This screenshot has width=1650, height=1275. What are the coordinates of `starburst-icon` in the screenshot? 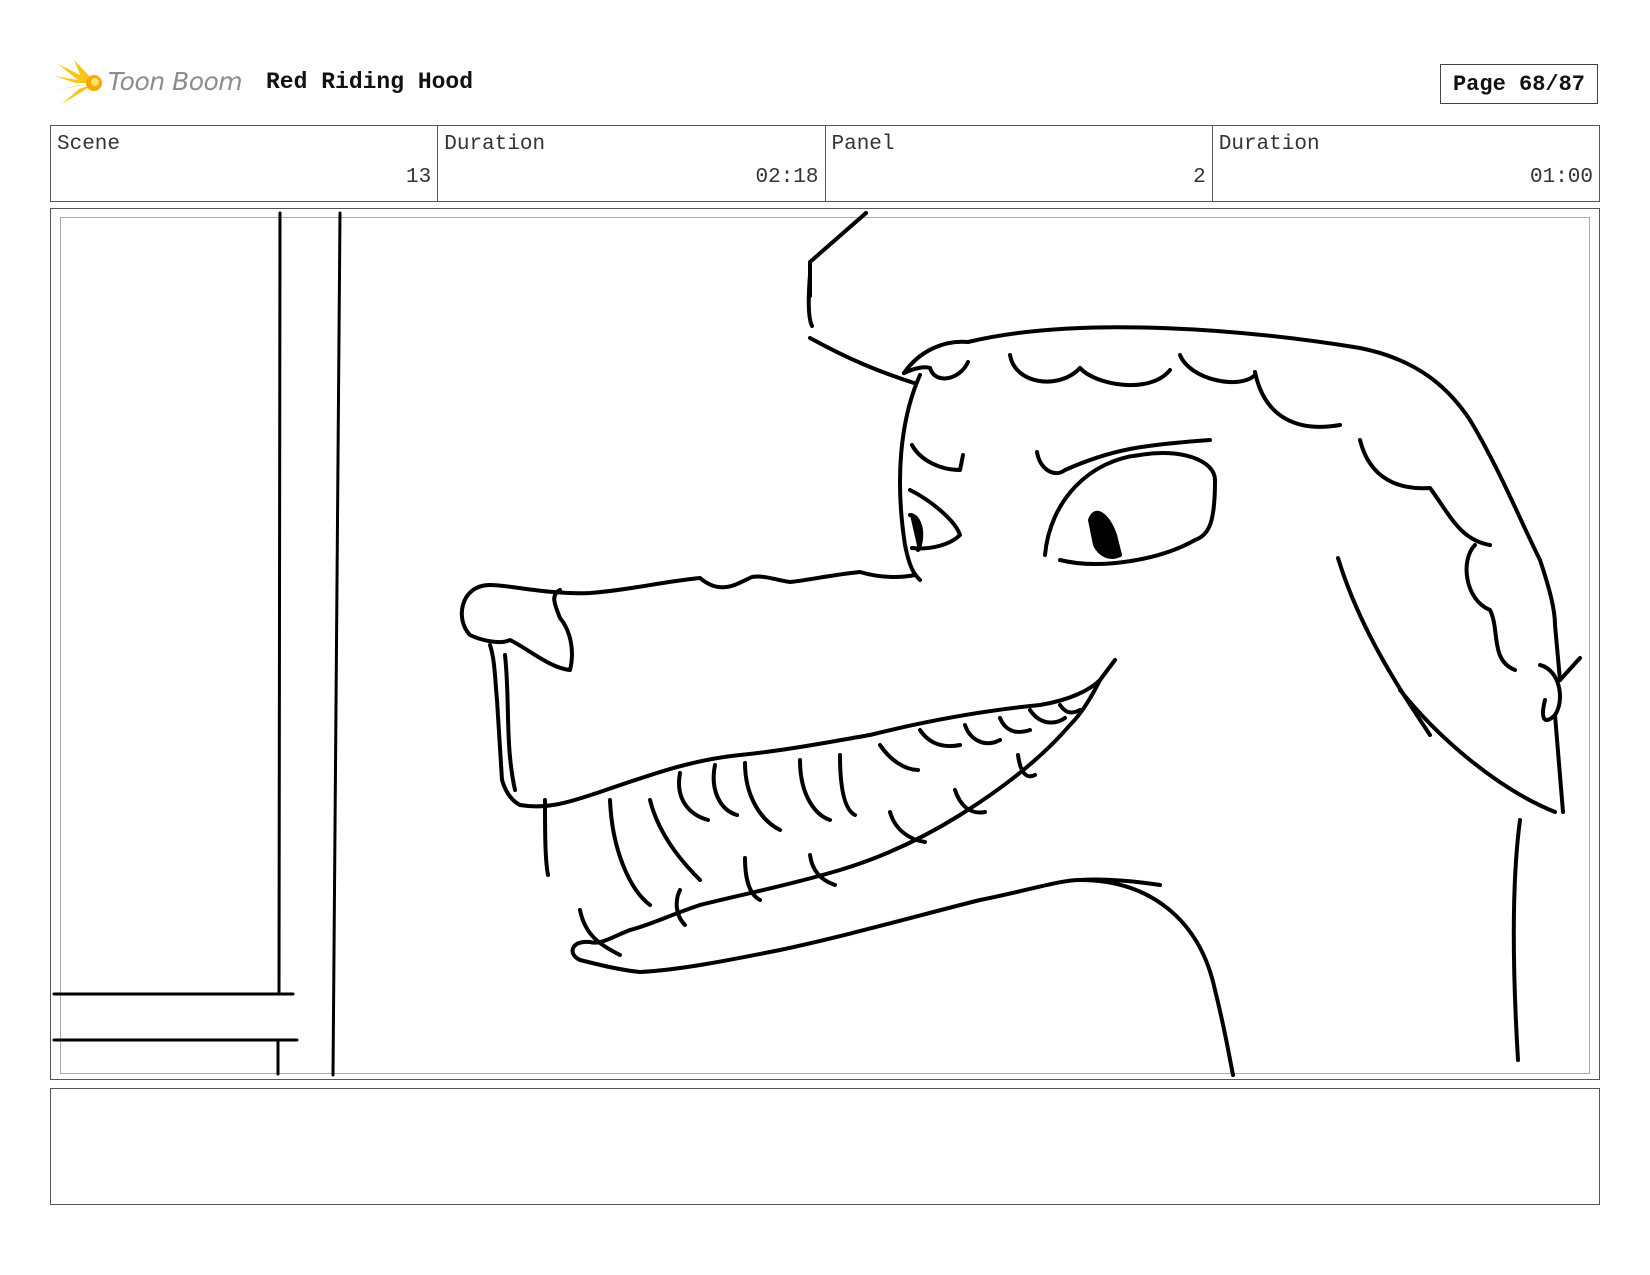 It's located at (78, 82).